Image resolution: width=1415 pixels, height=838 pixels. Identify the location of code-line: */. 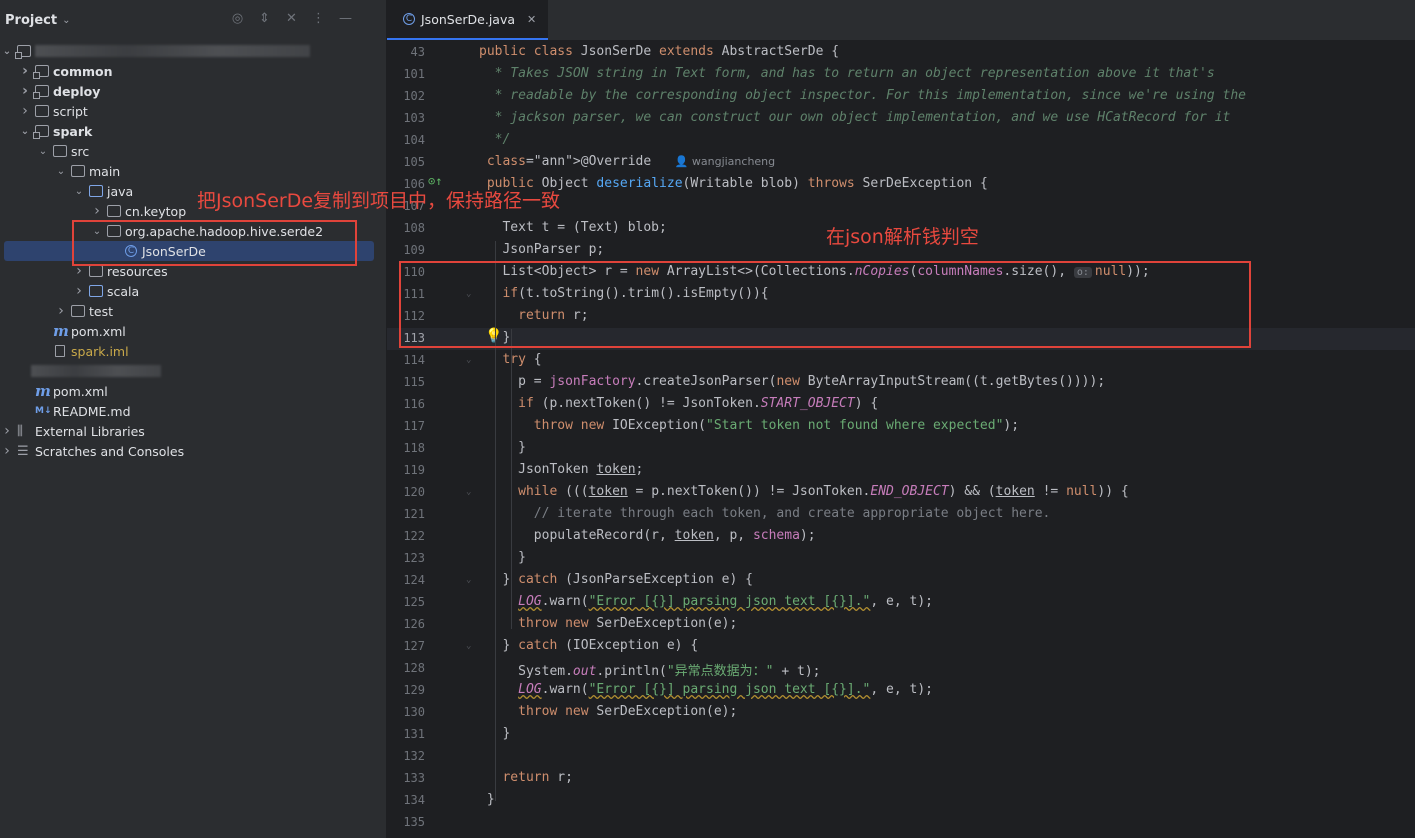
(495, 139).